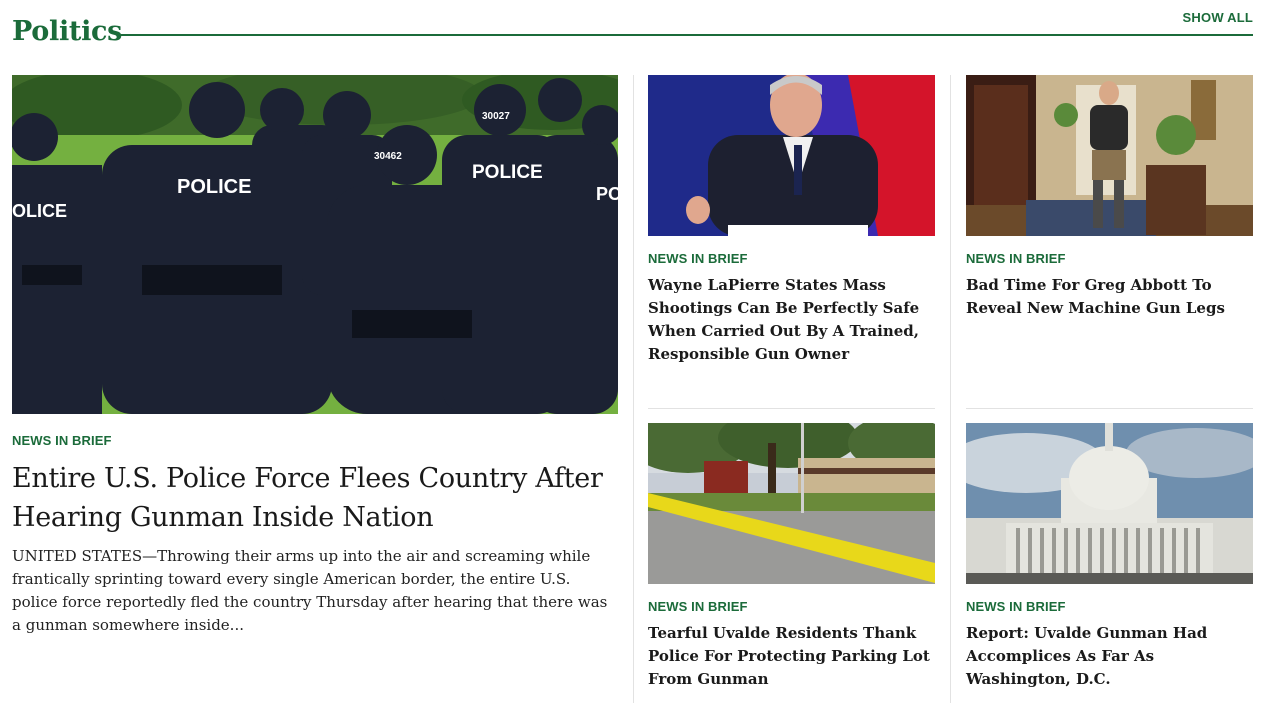  Describe the element at coordinates (388, 156) in the screenshot. I see `helmet-number-2: 30462` at that location.